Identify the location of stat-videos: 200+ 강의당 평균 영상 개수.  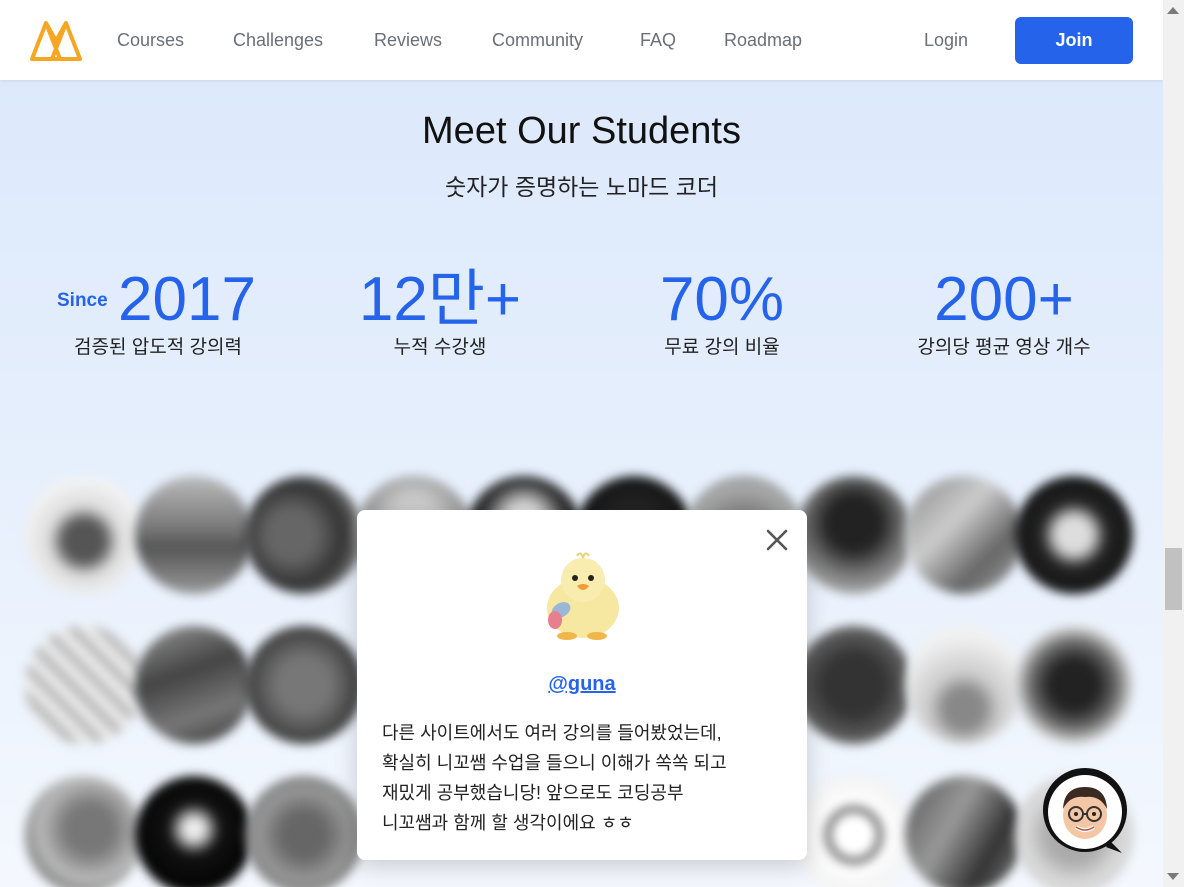
(1004, 311).